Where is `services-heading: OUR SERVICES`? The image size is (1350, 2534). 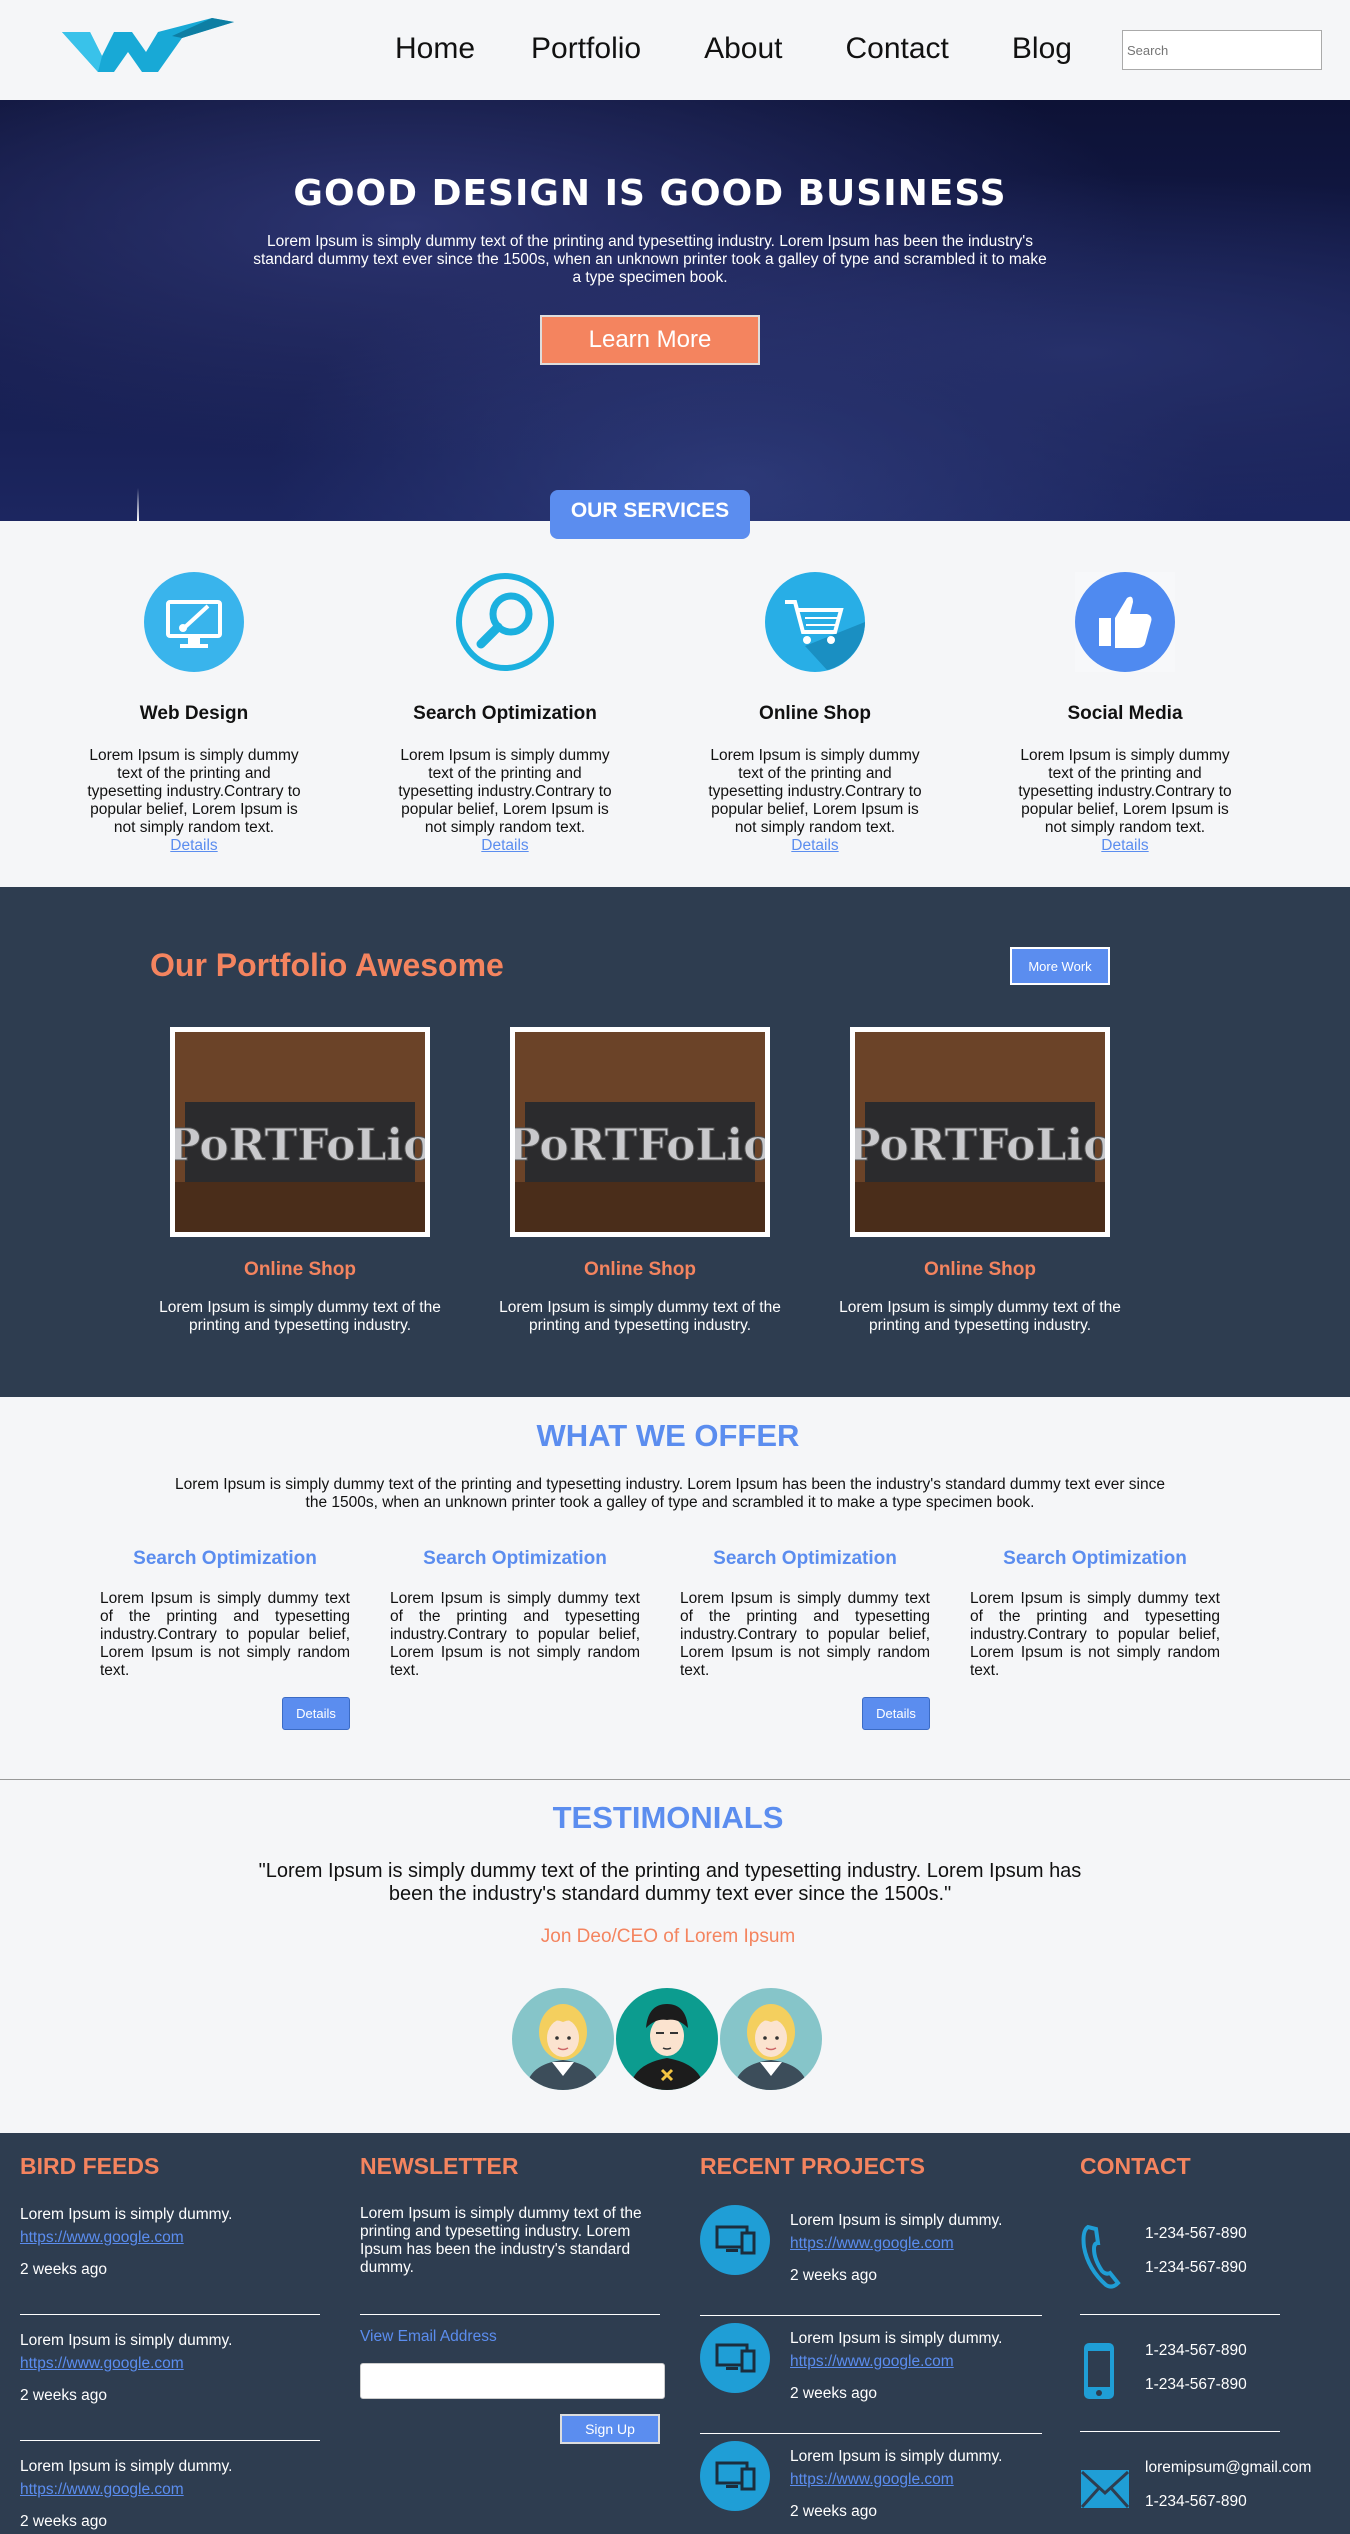
services-heading: OUR SERVICES is located at coordinates (650, 514).